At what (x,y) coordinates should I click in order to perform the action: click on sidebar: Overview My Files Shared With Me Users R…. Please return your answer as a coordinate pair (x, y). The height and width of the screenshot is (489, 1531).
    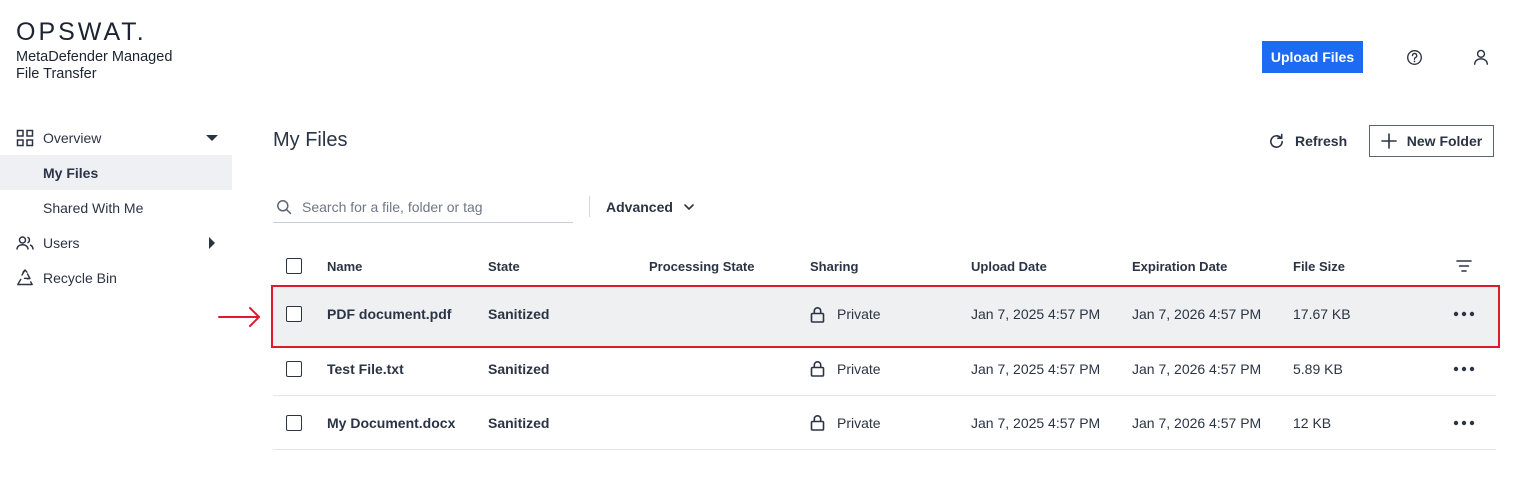
    Looking at the image, I should click on (116, 207).